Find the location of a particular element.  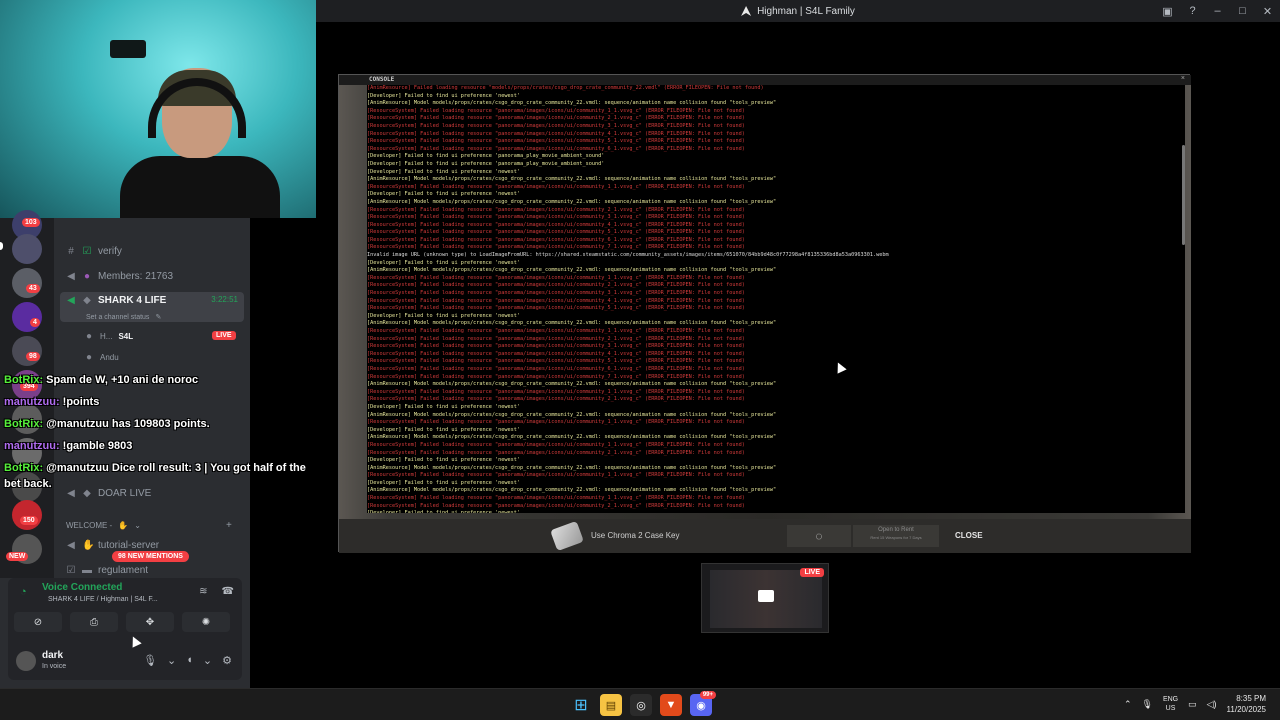

megaphone-icon: ◀ is located at coordinates (71, 545).